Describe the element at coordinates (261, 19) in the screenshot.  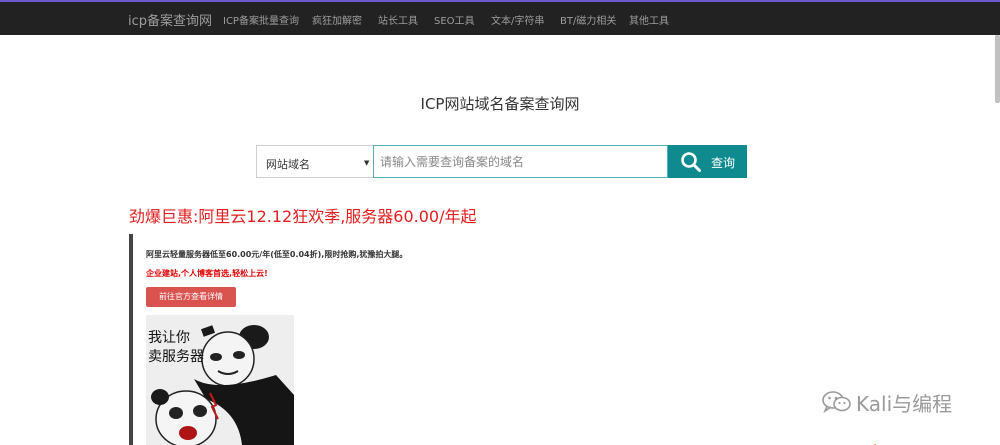
I see `nav-item-icp-batch: ICP备案批量查询` at that location.